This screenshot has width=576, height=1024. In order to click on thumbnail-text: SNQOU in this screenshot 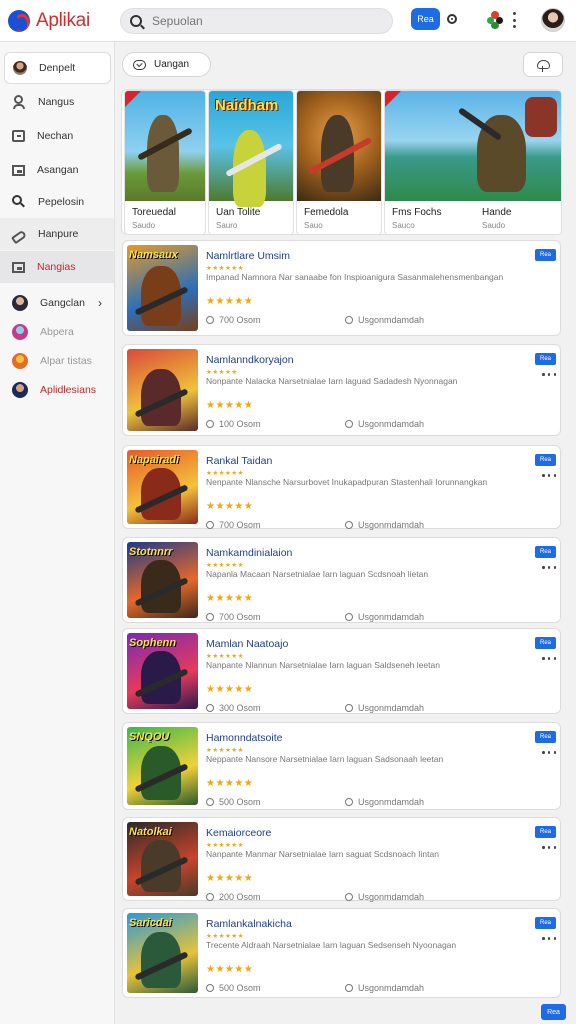, I will do `click(149, 737)`.